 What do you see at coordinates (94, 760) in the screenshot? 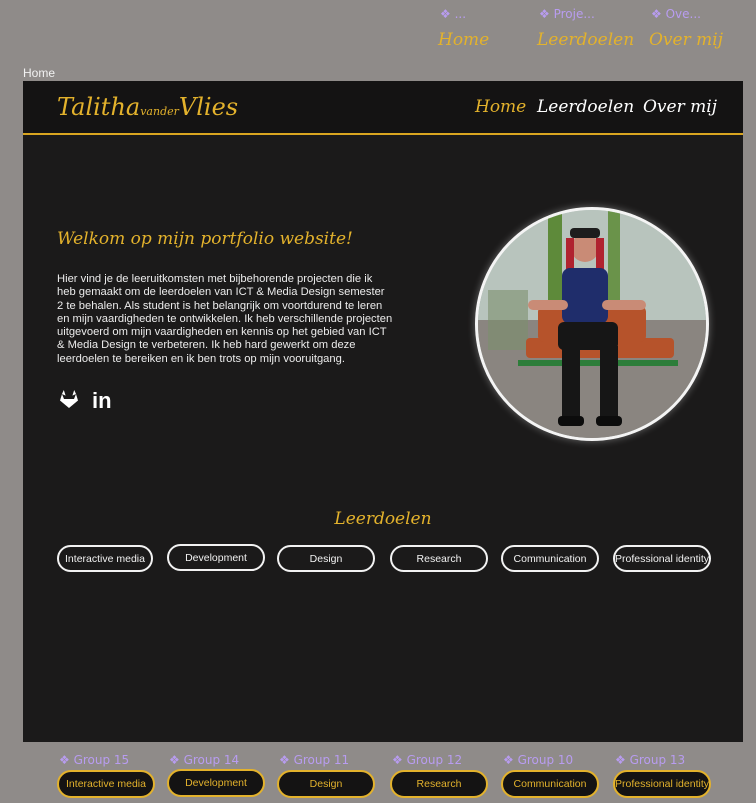
I see `group-tag-15: ❖ Group 15` at bounding box center [94, 760].